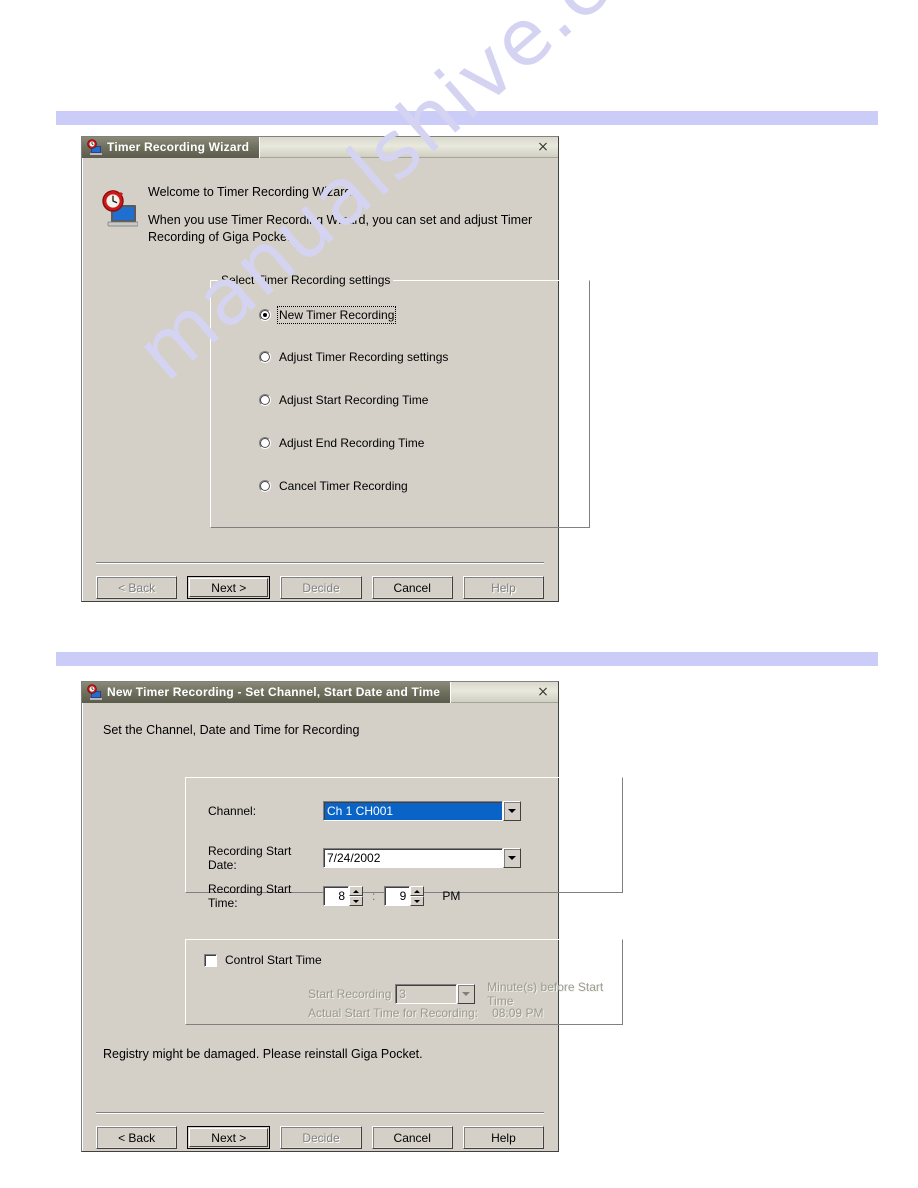 The height and width of the screenshot is (1188, 918). Describe the element at coordinates (320, 563) in the screenshot. I see `dialog1-button-separator` at that location.